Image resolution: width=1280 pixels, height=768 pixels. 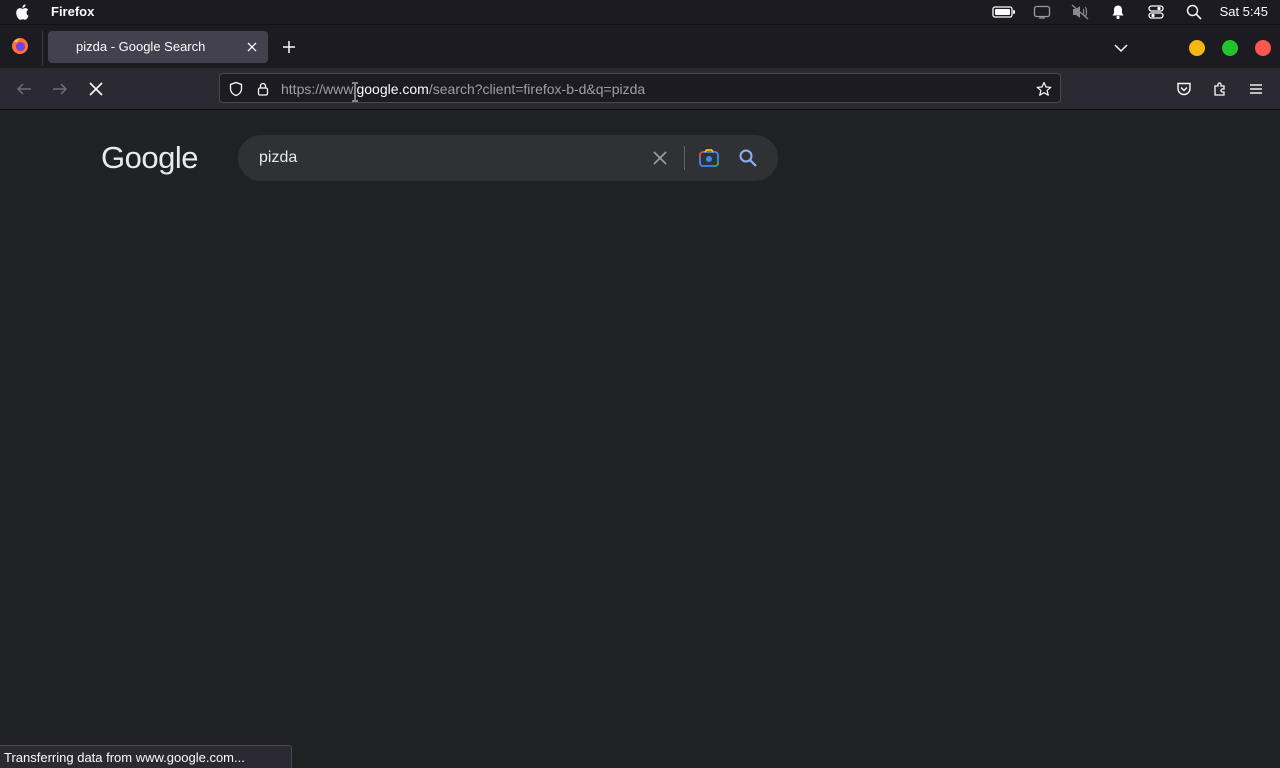 I want to click on lock-icon, so click(x=263, y=89).